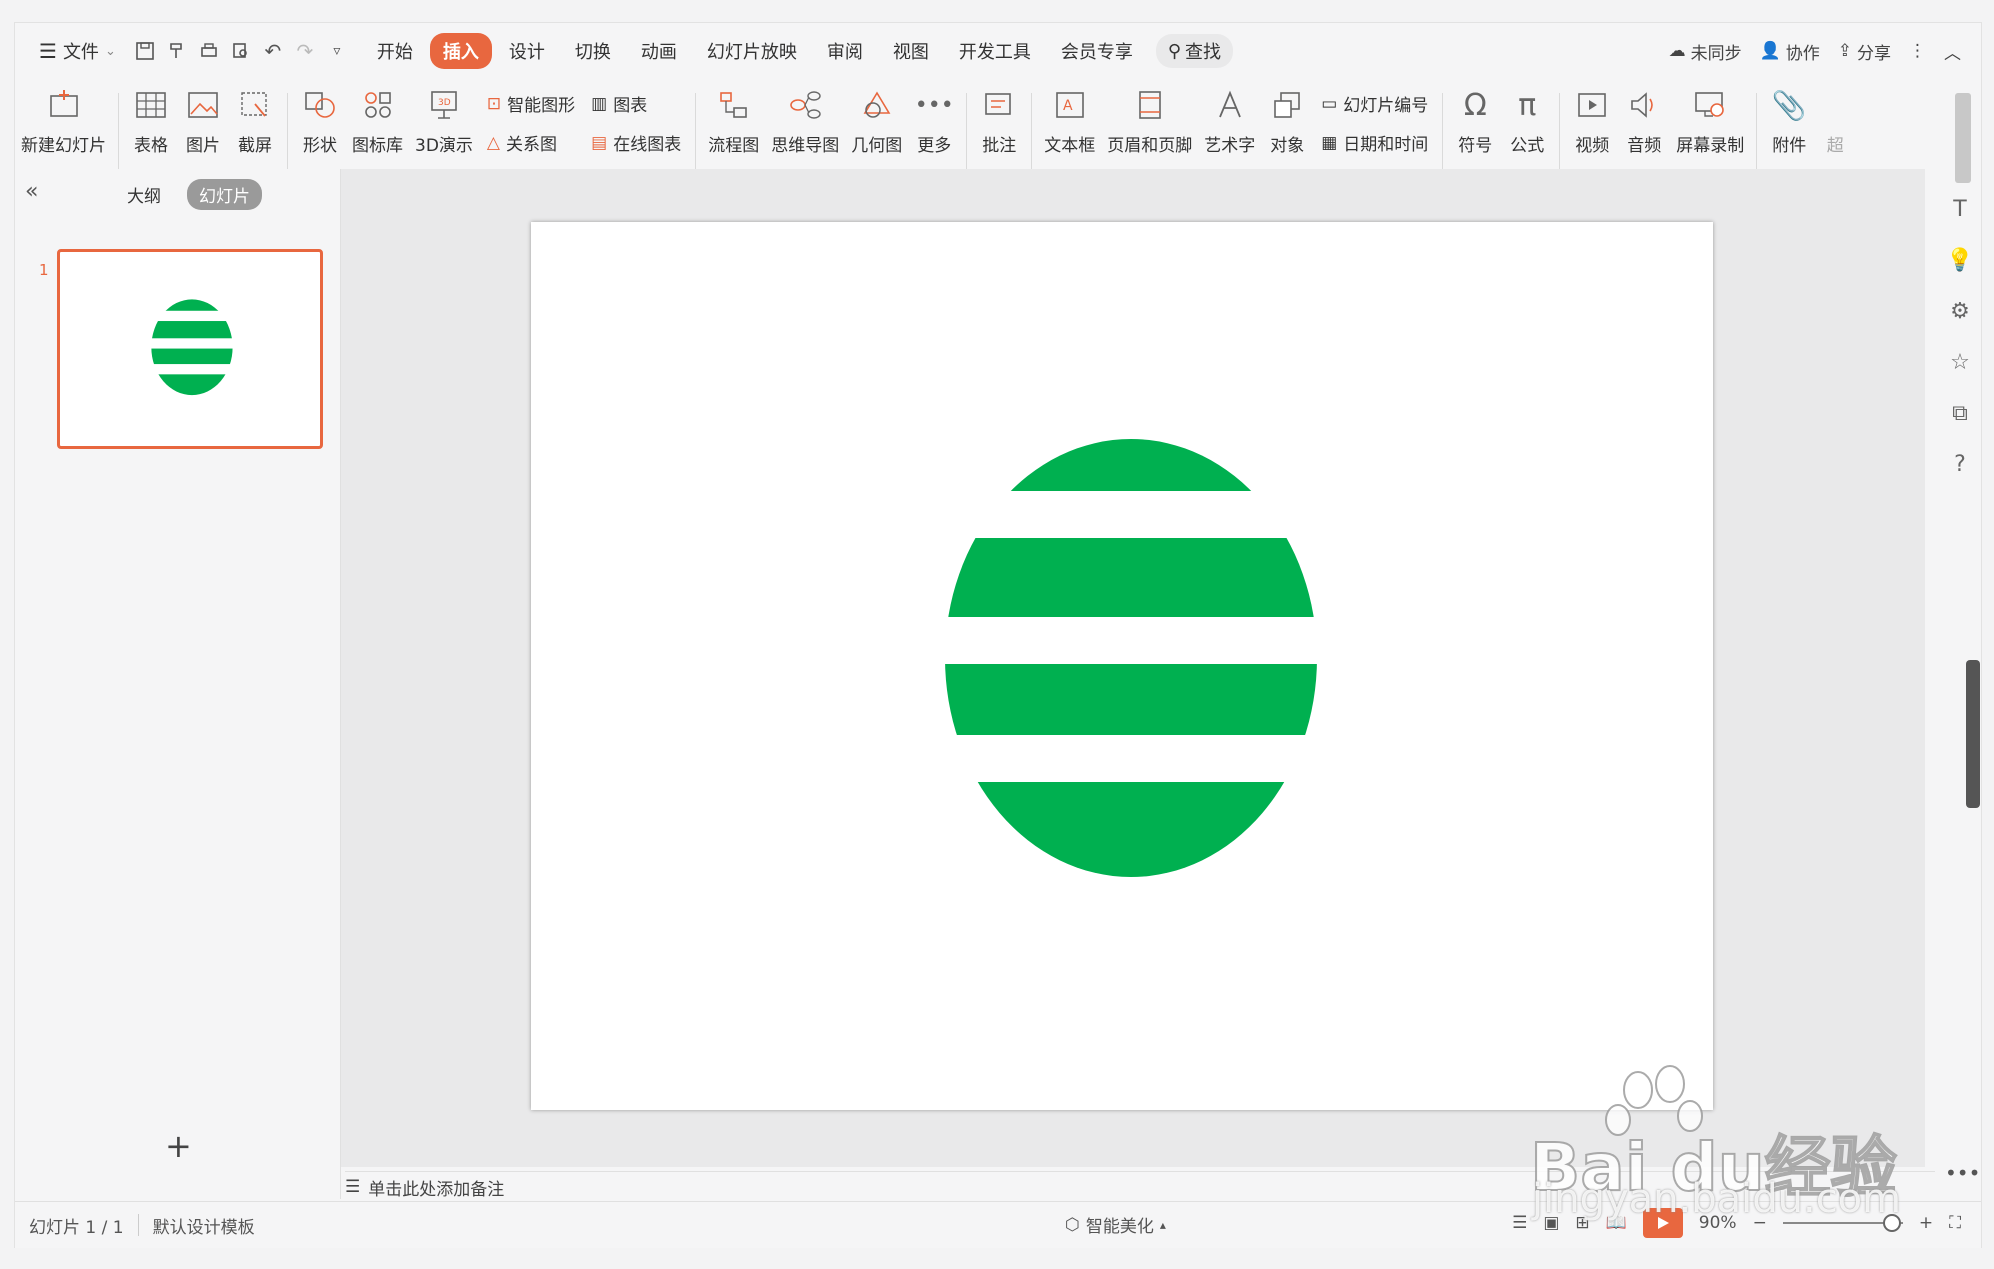 This screenshot has width=1994, height=1269. I want to click on video-icon, so click(1592, 105).